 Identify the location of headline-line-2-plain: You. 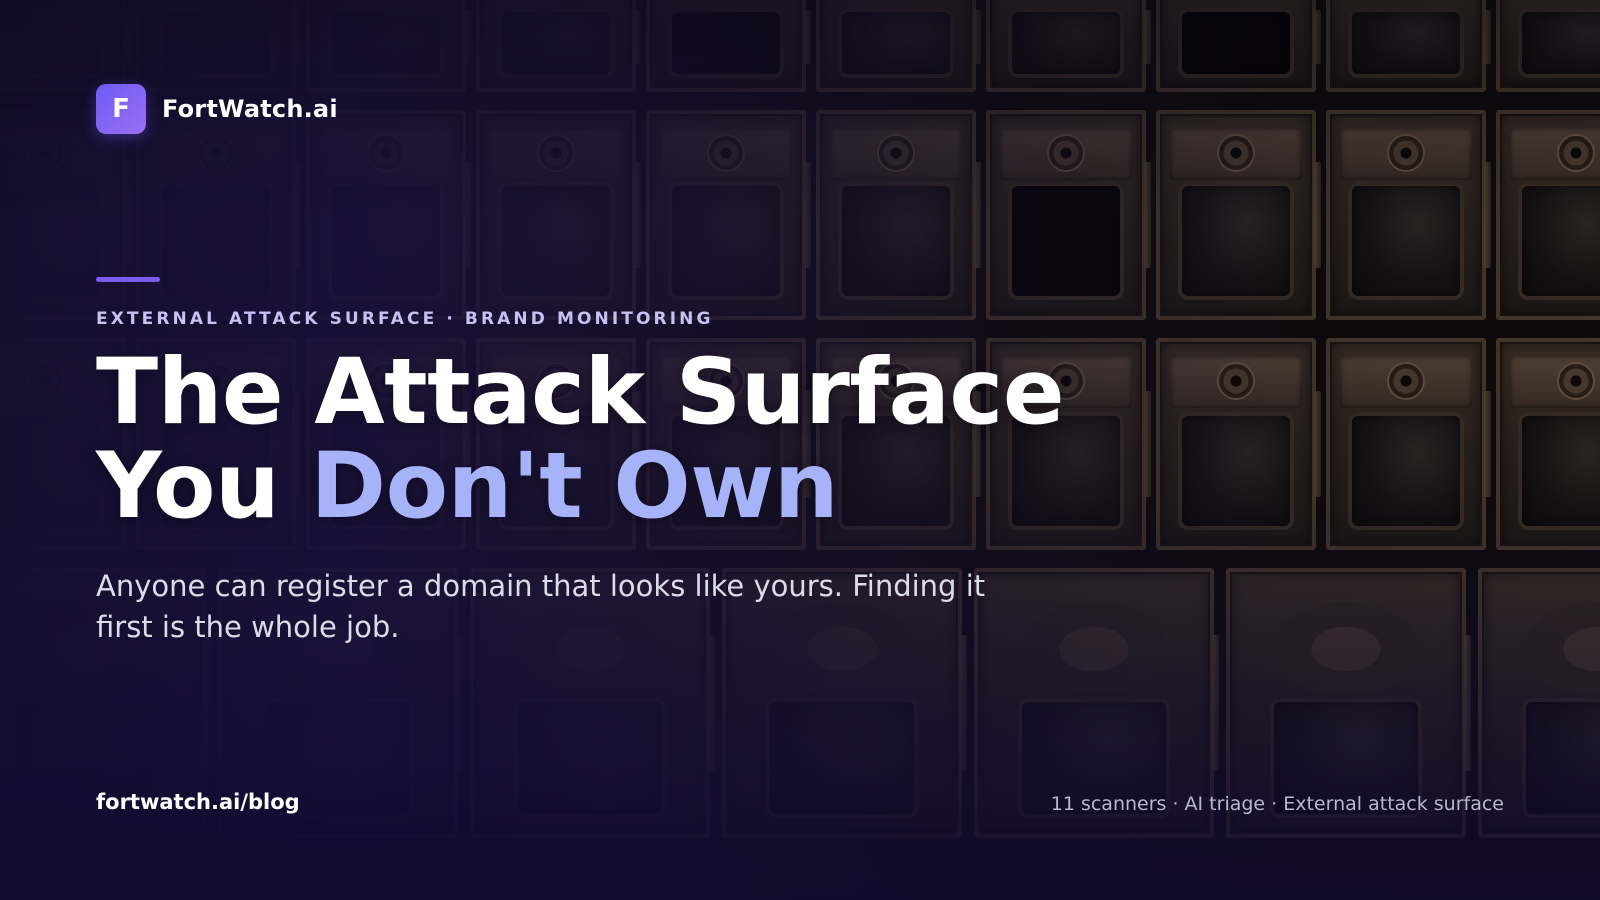
(203, 486).